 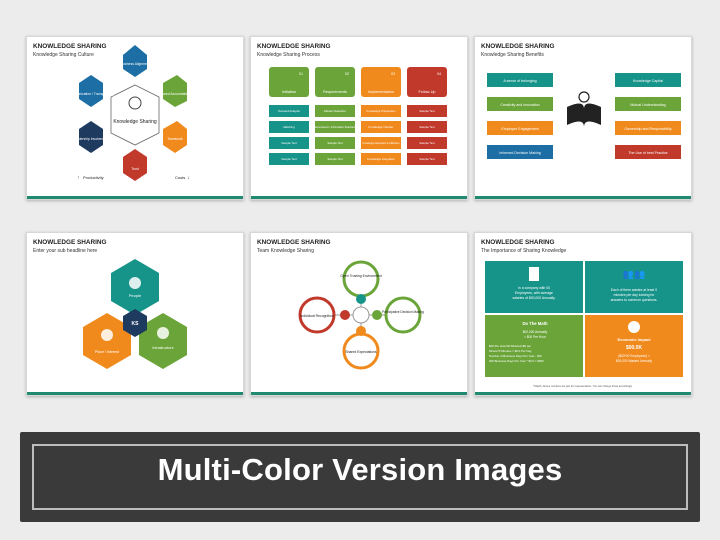 What do you see at coordinates (175, 94) in the screenshot?
I see `svg-text: Shared Accountability` at bounding box center [175, 94].